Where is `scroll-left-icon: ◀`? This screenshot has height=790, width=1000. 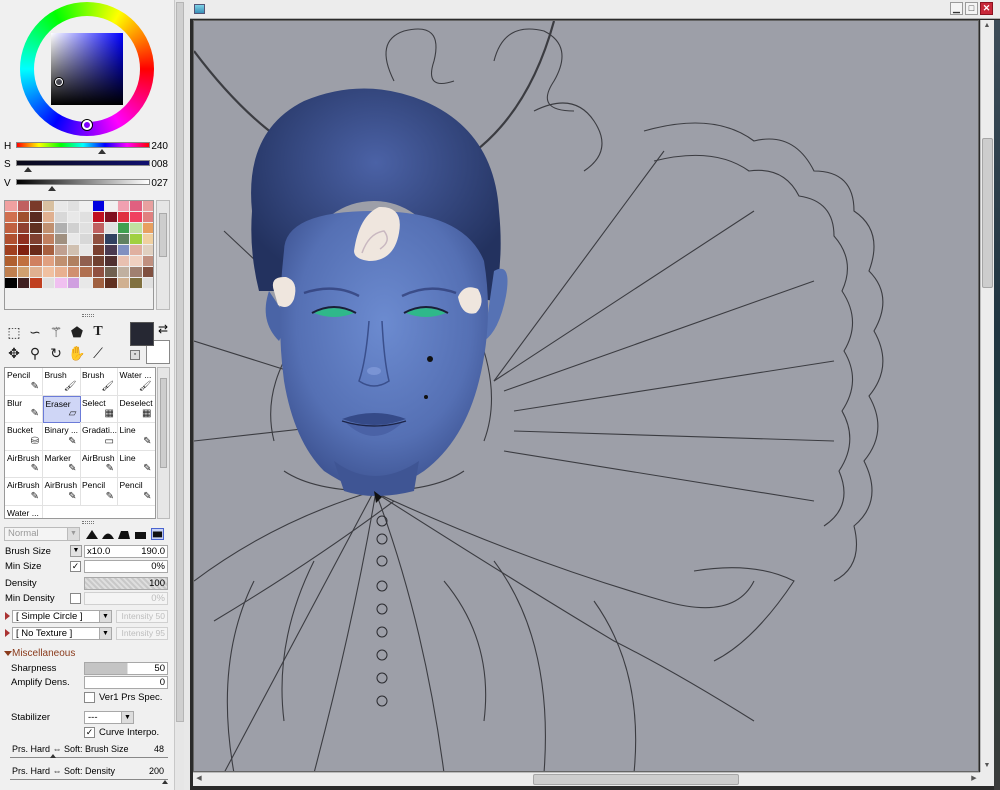 scroll-left-icon: ◀ is located at coordinates (199, 779).